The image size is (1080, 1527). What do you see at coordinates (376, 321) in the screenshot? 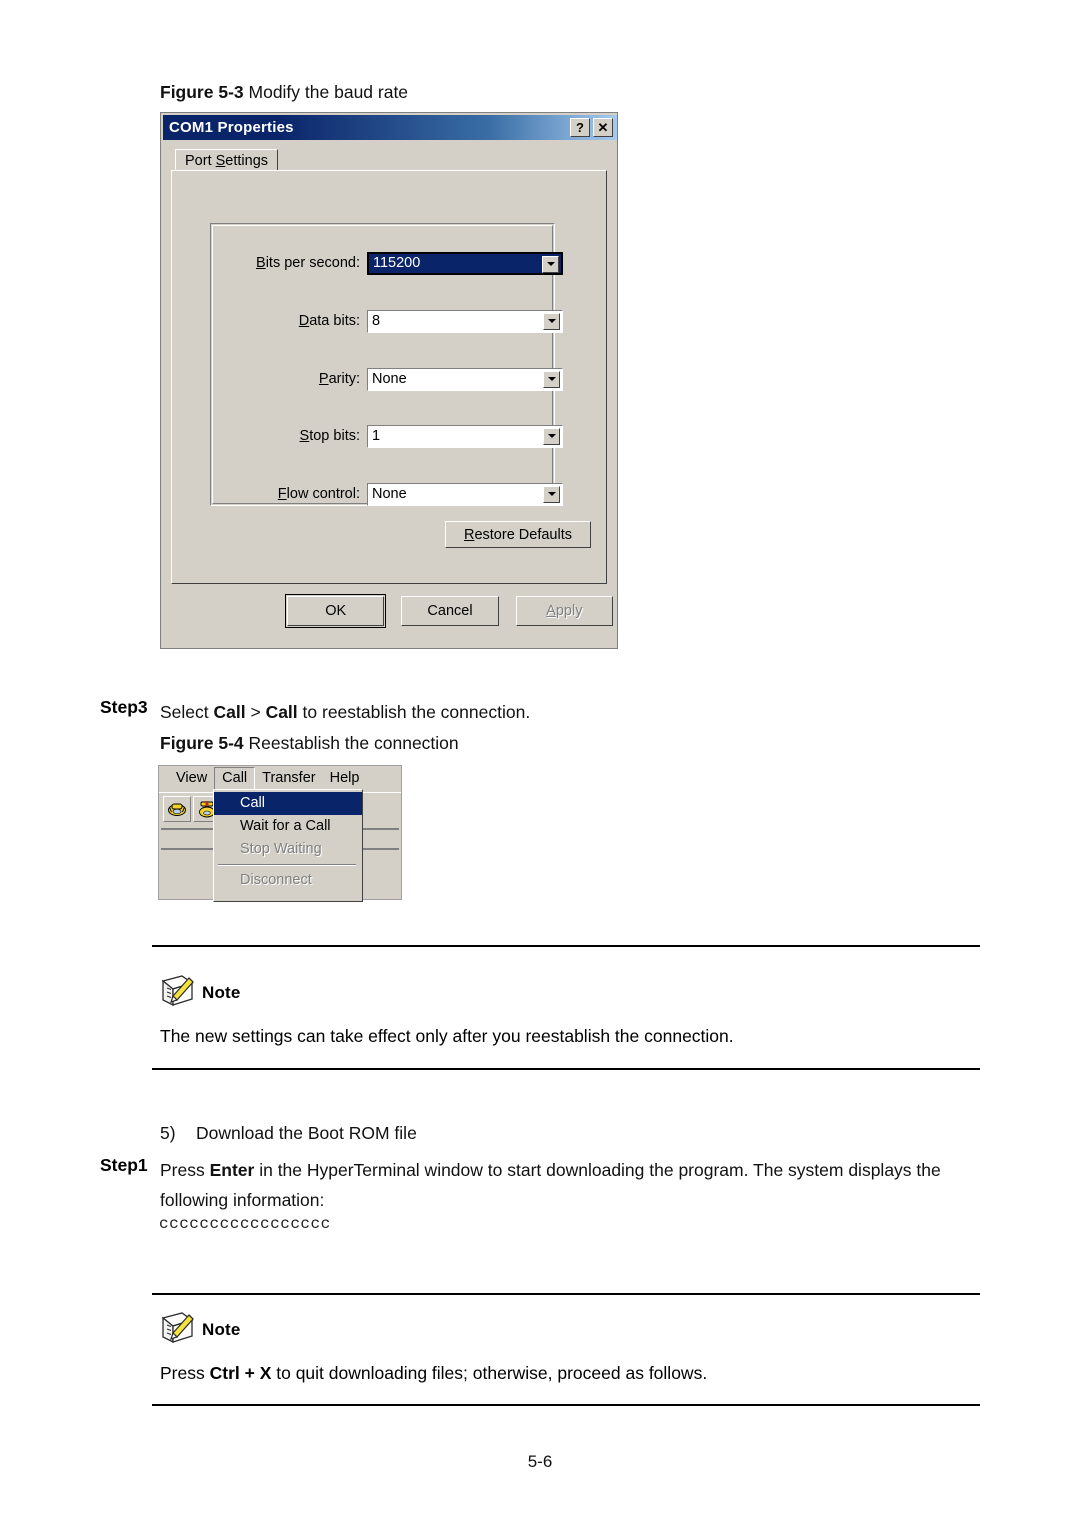
I see `combo-value-data-bits: 8` at bounding box center [376, 321].